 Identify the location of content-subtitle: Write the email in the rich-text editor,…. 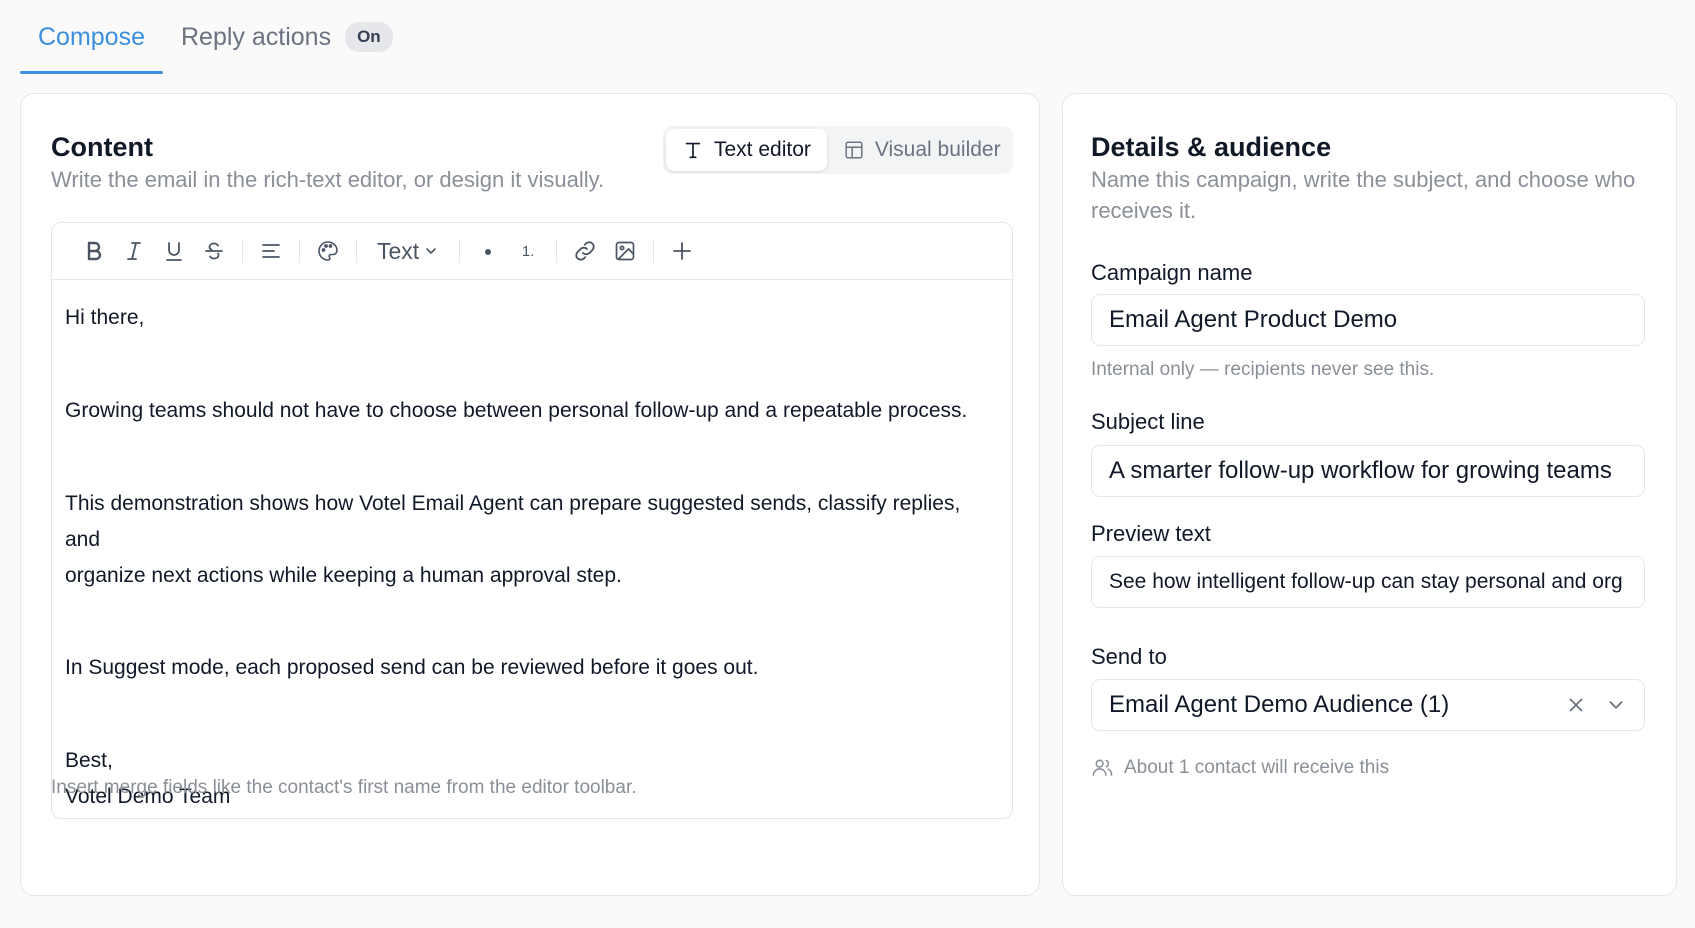
(328, 179).